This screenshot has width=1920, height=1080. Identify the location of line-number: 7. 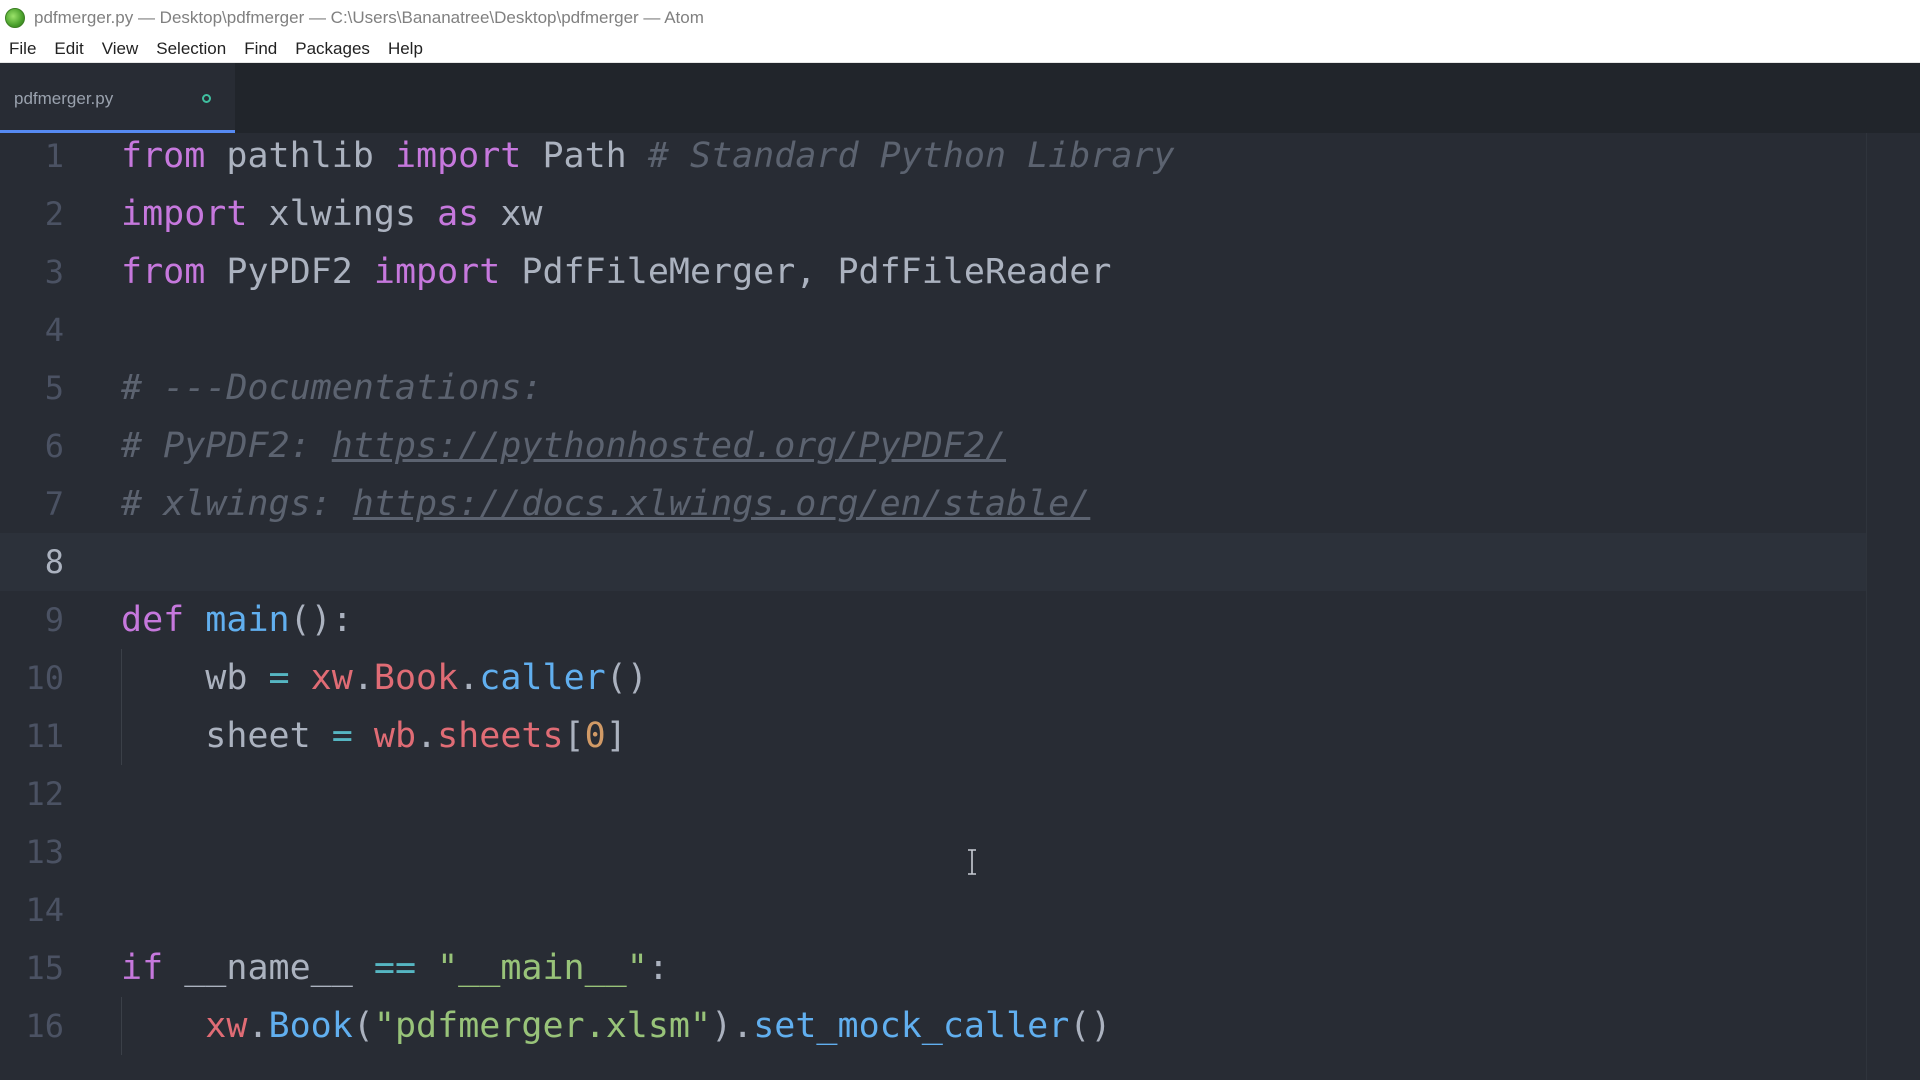
(32, 504).